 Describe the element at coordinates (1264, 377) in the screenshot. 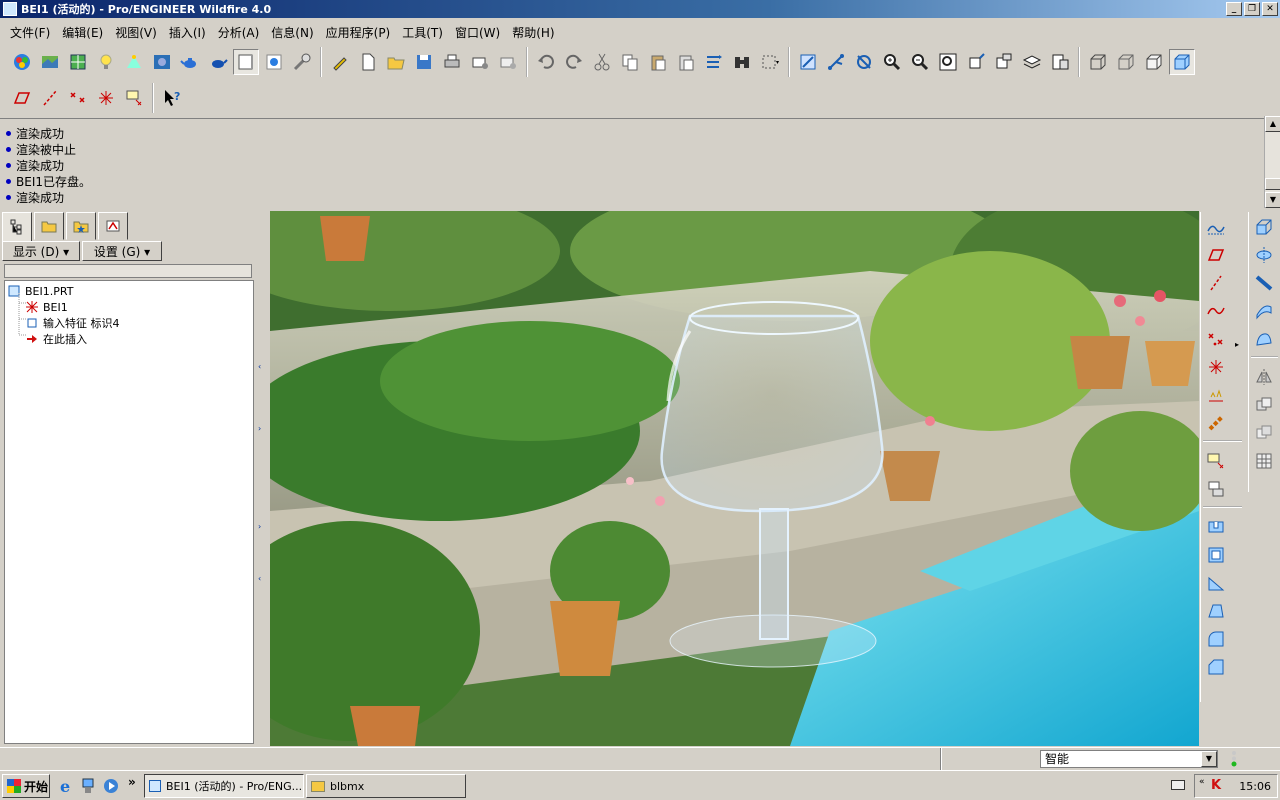

I see `mirror-tool-icon` at that location.